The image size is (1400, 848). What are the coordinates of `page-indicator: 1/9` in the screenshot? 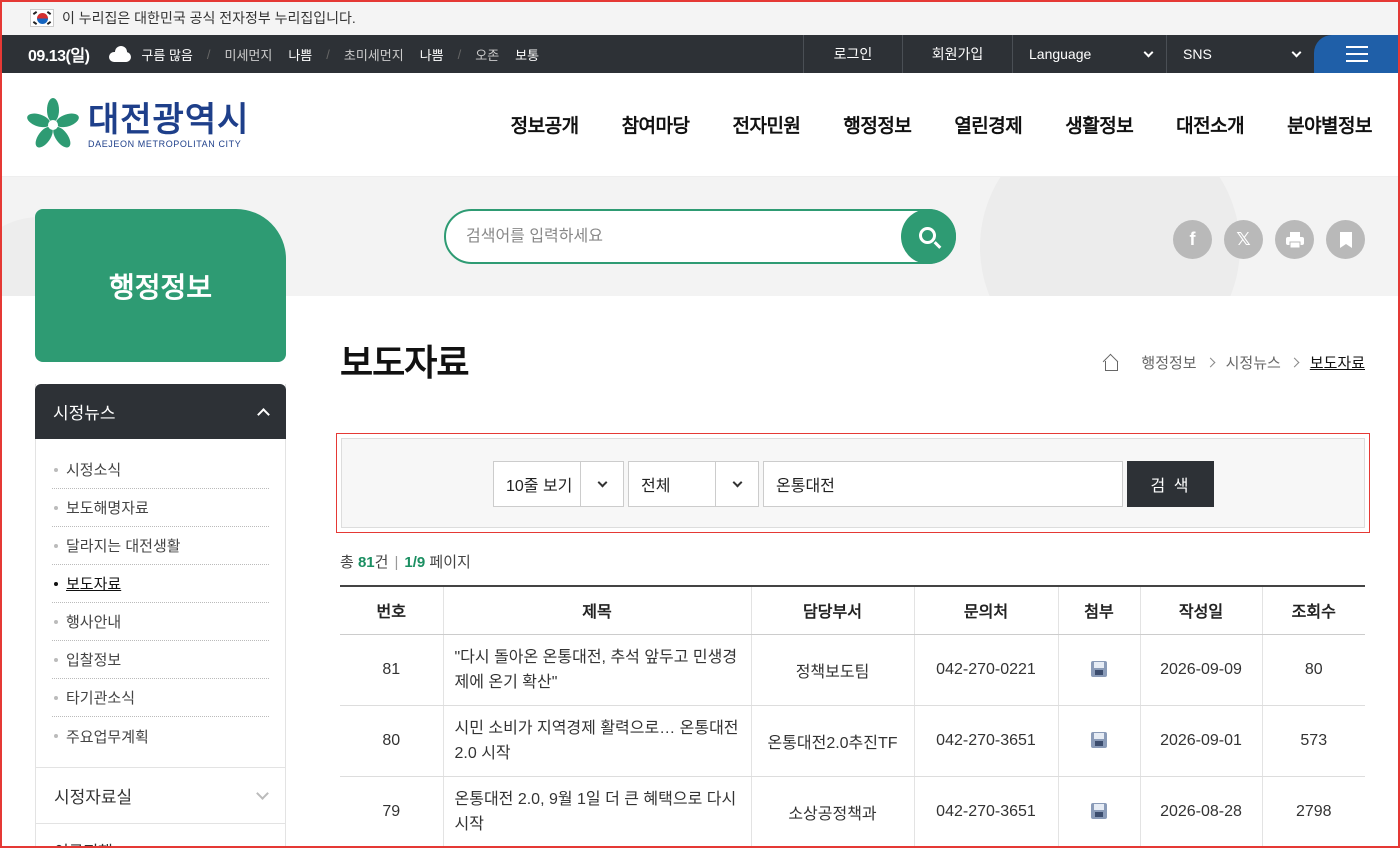 It's located at (415, 562).